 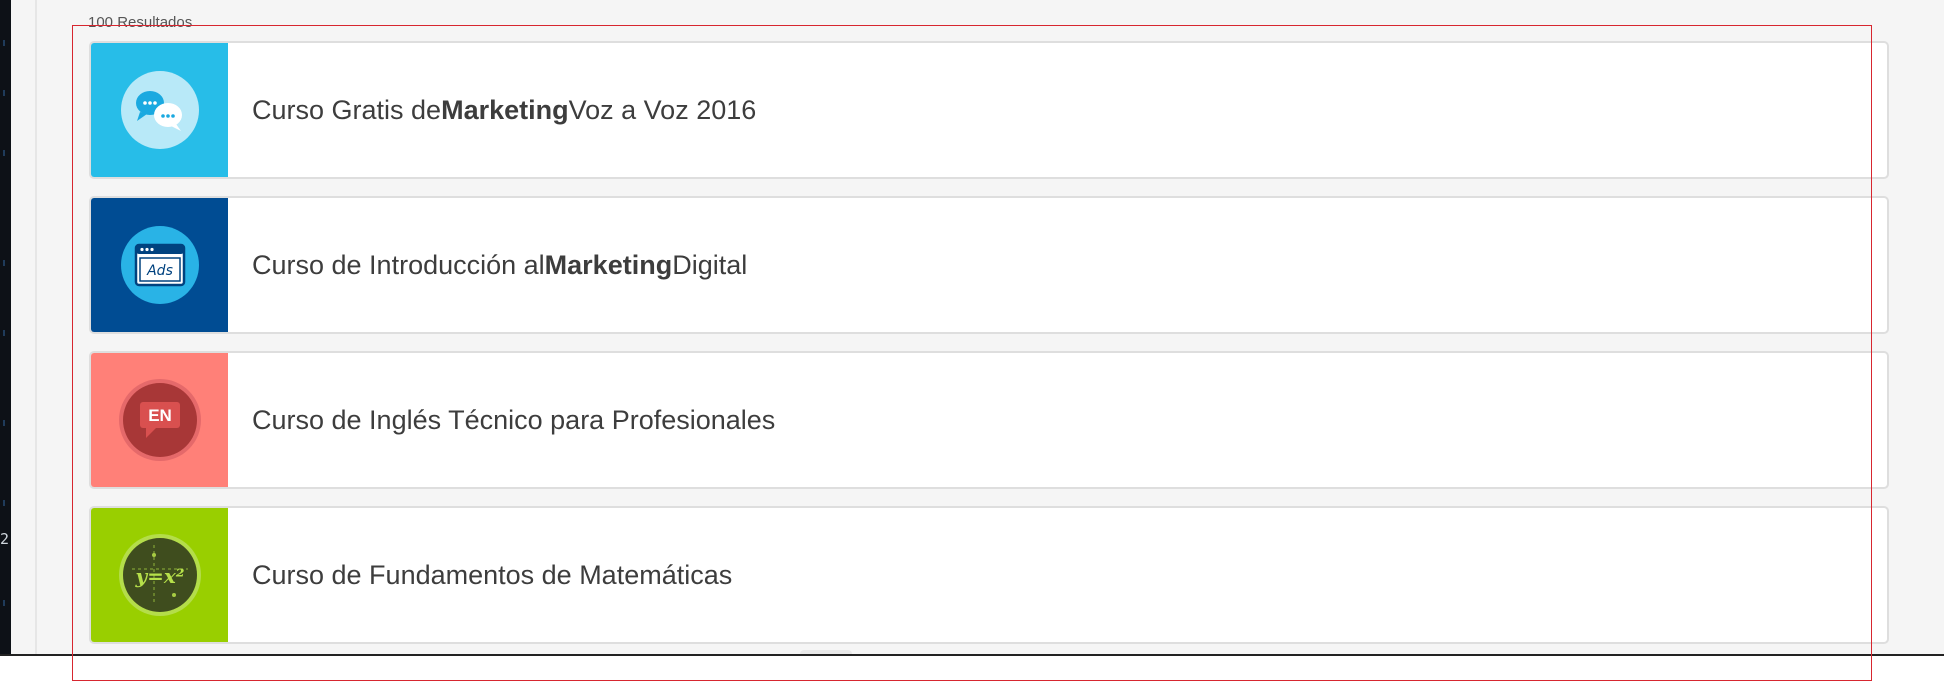 What do you see at coordinates (140, 22) in the screenshot?
I see `results-count: 100 Resultados` at bounding box center [140, 22].